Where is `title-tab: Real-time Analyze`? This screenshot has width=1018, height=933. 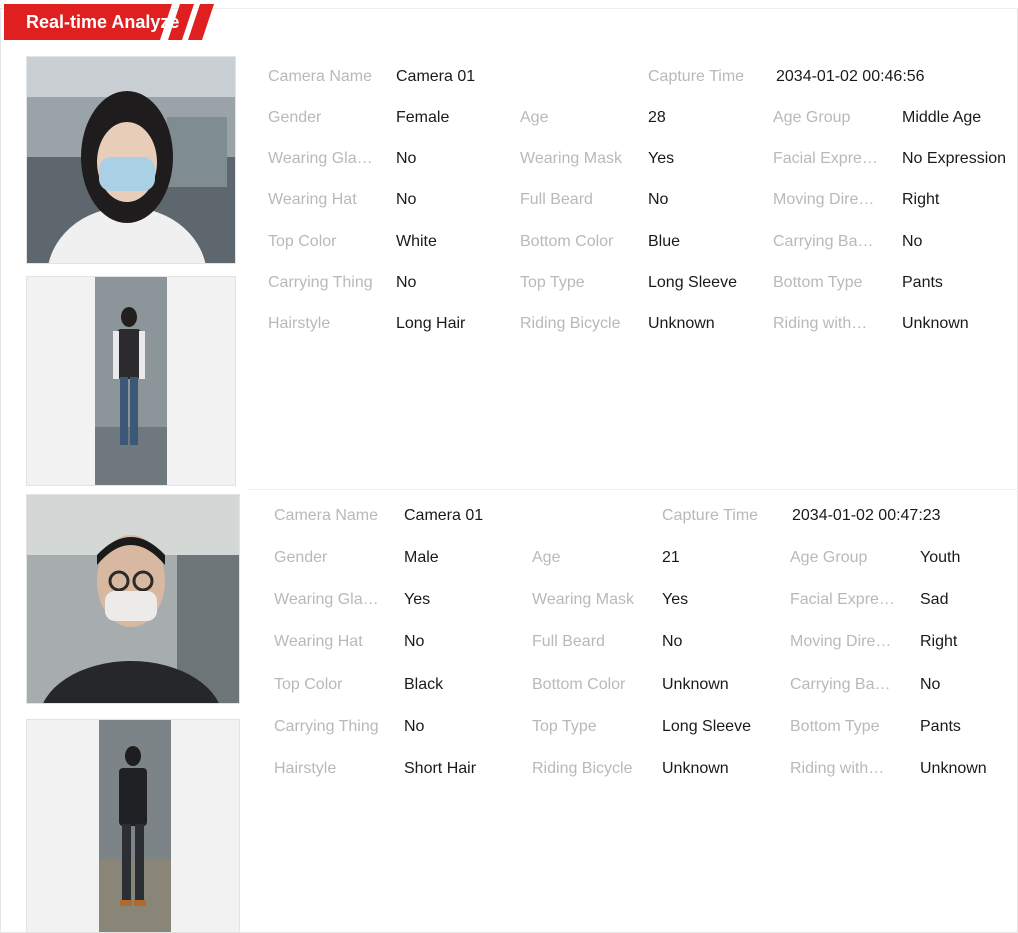
title-tab: Real-time Analyze is located at coordinates (111, 22).